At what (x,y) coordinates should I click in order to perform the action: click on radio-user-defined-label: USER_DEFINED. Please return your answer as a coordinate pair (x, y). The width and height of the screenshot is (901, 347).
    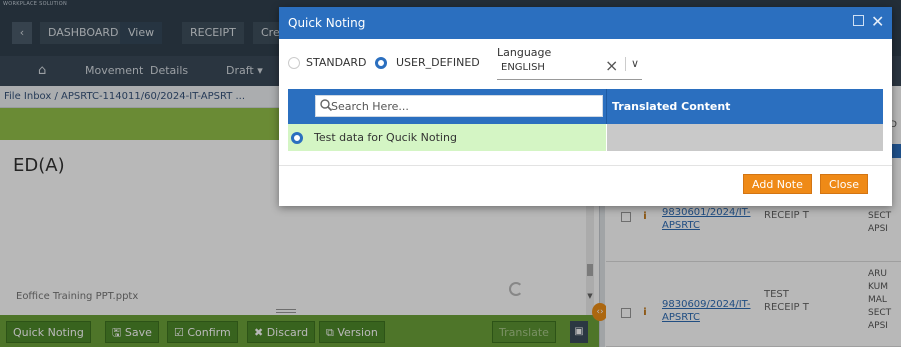
    Looking at the image, I should click on (438, 62).